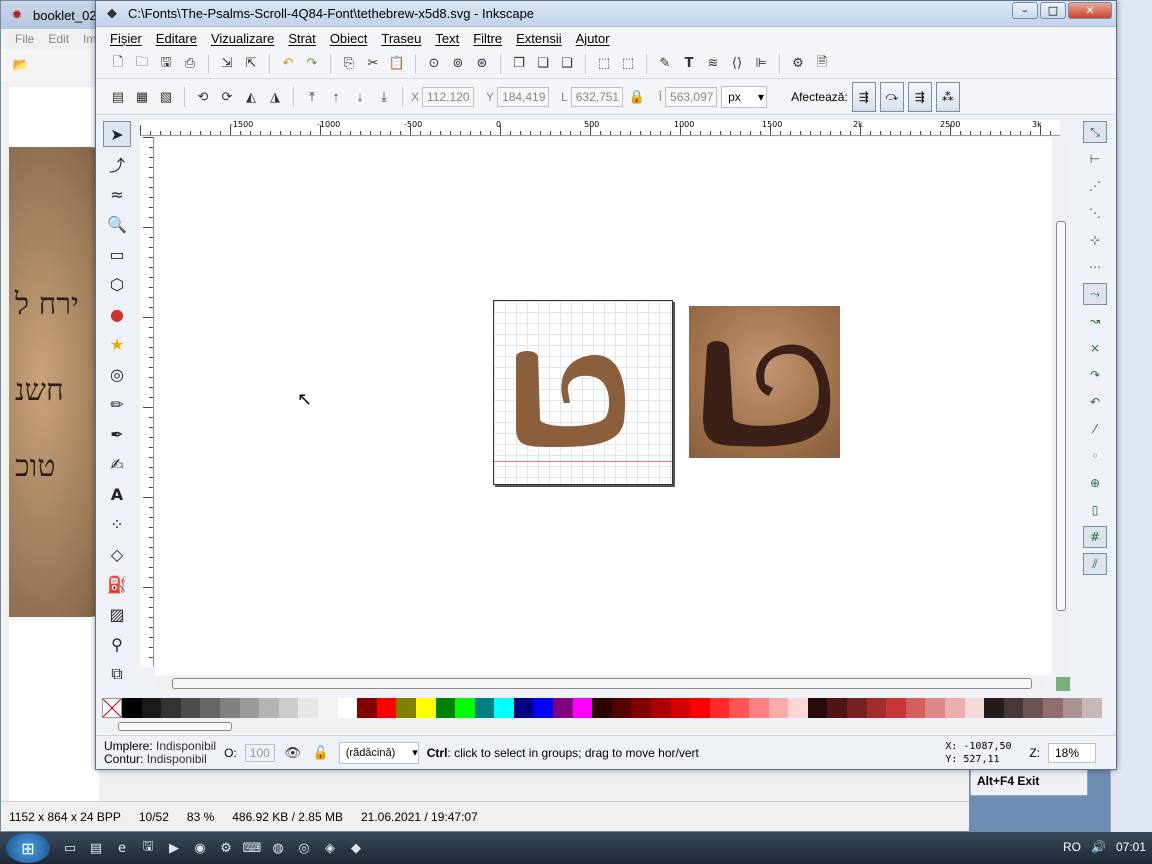 The image size is (1152, 864). Describe the element at coordinates (117, 404) in the screenshot. I see `pencil-tool-icon: ✏` at that location.